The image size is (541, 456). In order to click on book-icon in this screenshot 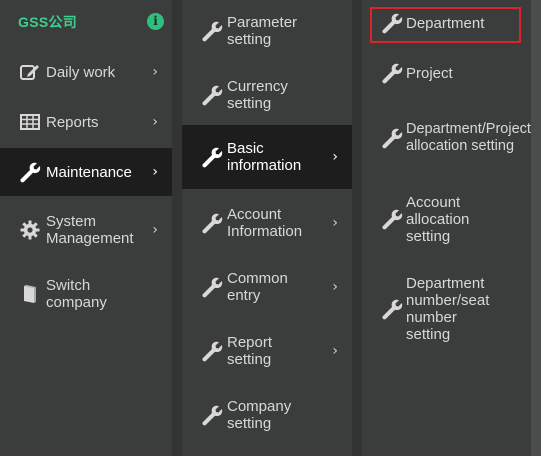, I will do `click(30, 294)`.